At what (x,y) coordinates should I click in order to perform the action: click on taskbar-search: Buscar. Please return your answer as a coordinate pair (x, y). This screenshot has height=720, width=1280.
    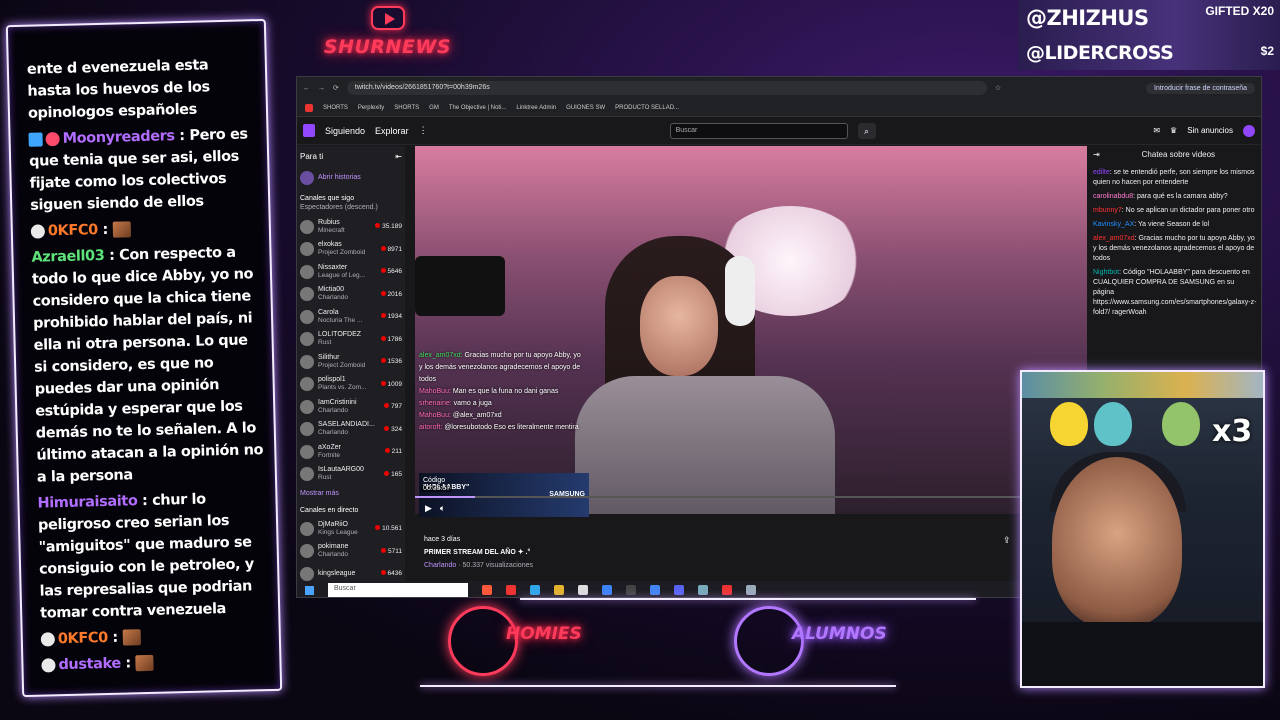
    Looking at the image, I should click on (398, 590).